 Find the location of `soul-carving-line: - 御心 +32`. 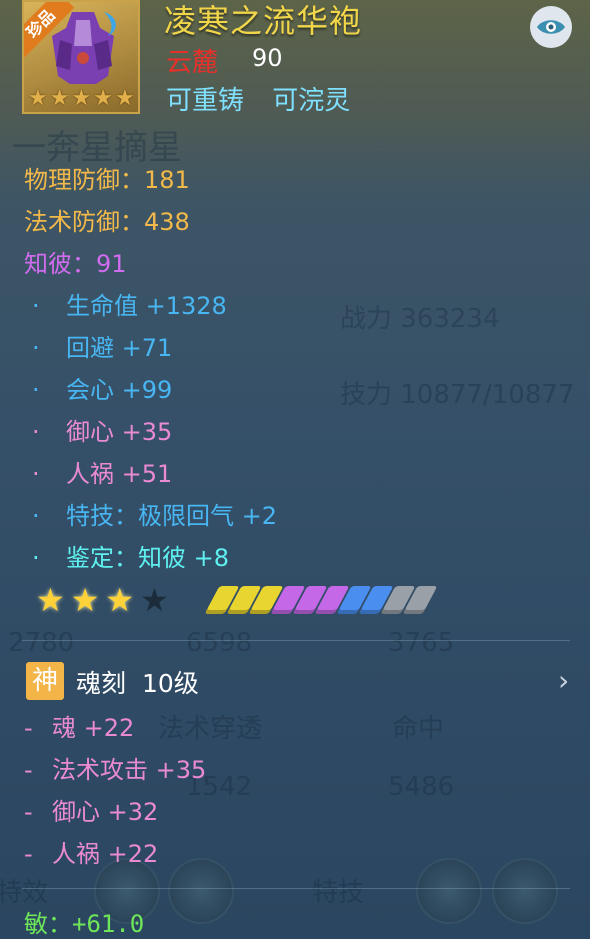

soul-carving-line: - 御心 +32 is located at coordinates (91, 809).